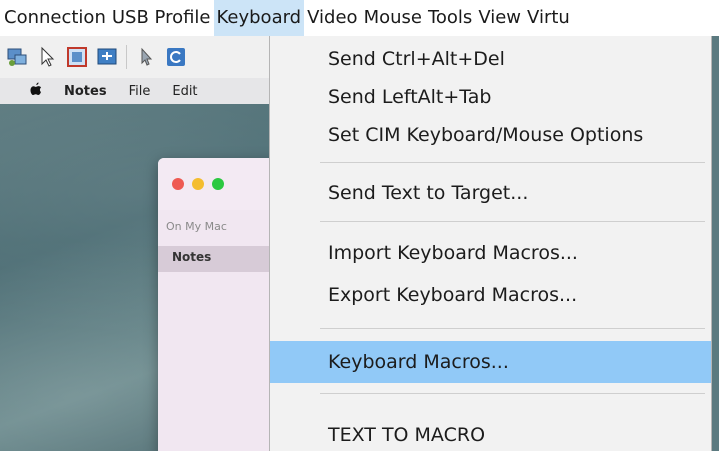 The image size is (719, 454). What do you see at coordinates (332, 18) in the screenshot?
I see `menu-video: Video` at bounding box center [332, 18].